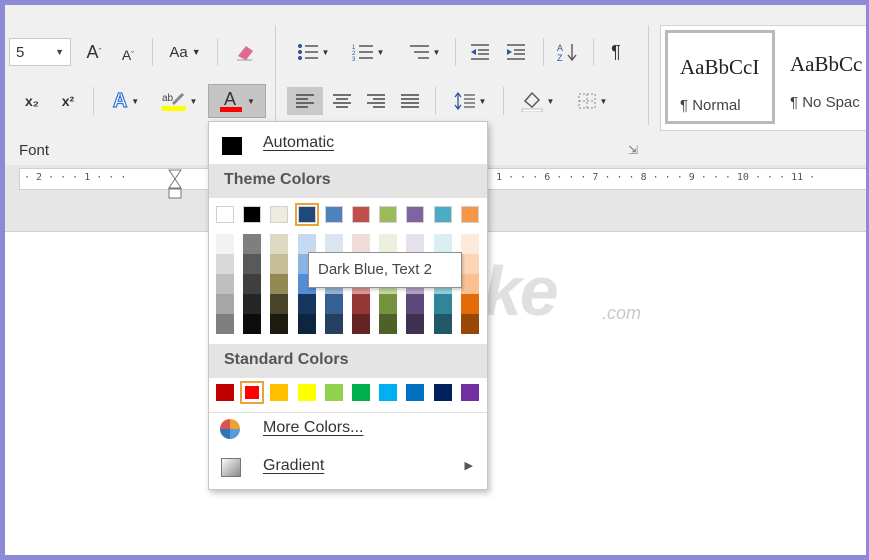  I want to click on ruler-left-numbers: · 2 · · · 1 · · ·, so click(75, 177).